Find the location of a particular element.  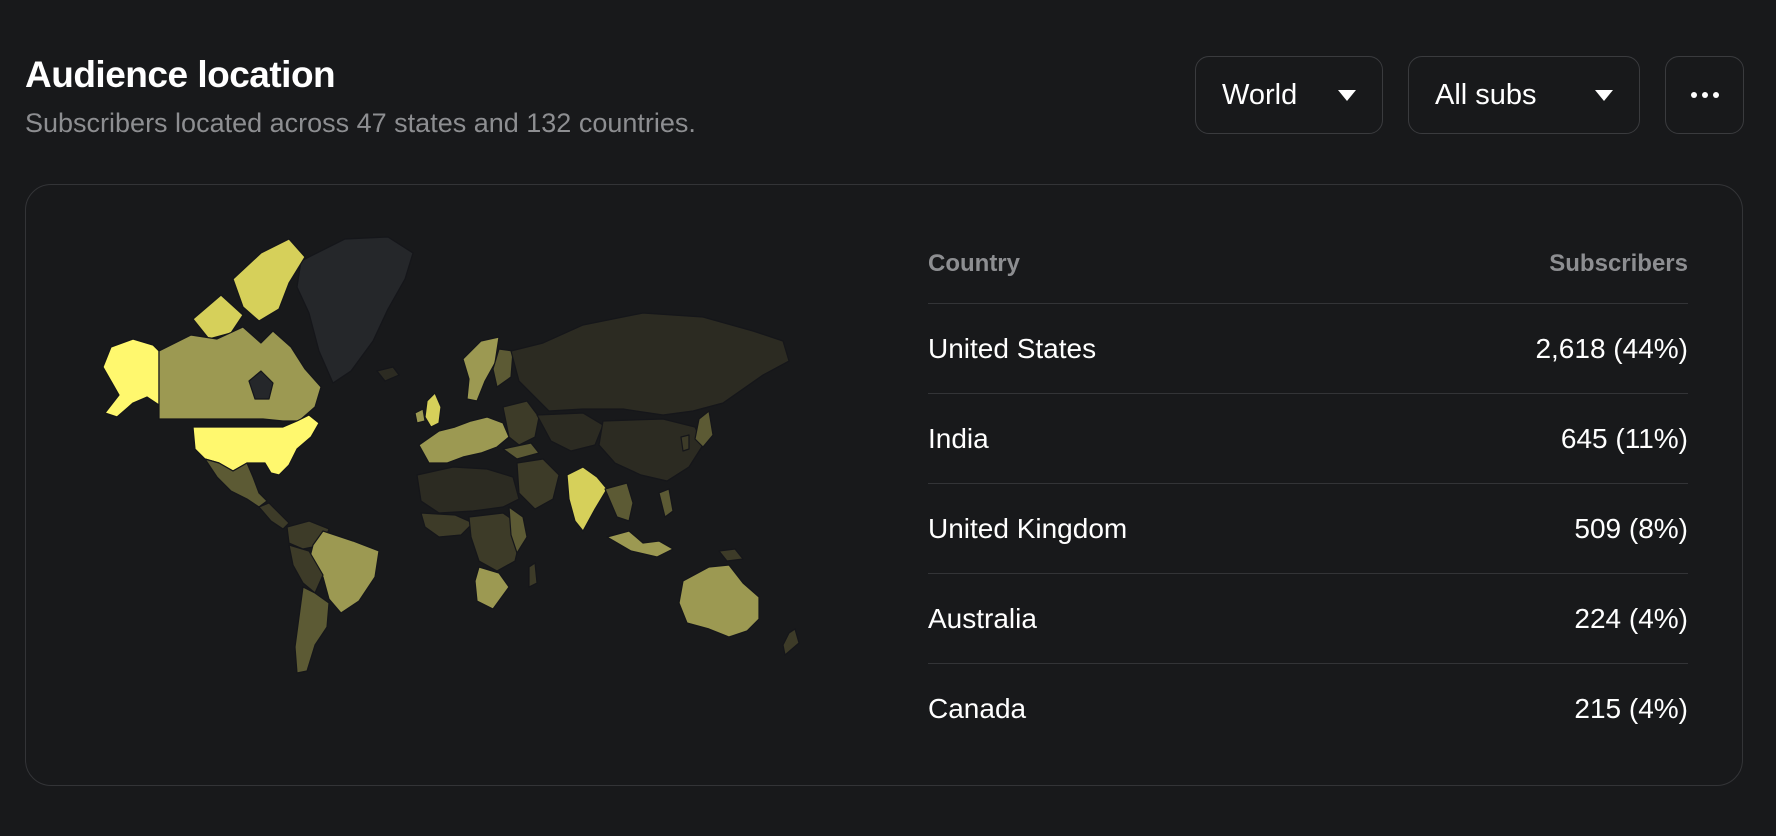

region-papua is located at coordinates (731, 555).